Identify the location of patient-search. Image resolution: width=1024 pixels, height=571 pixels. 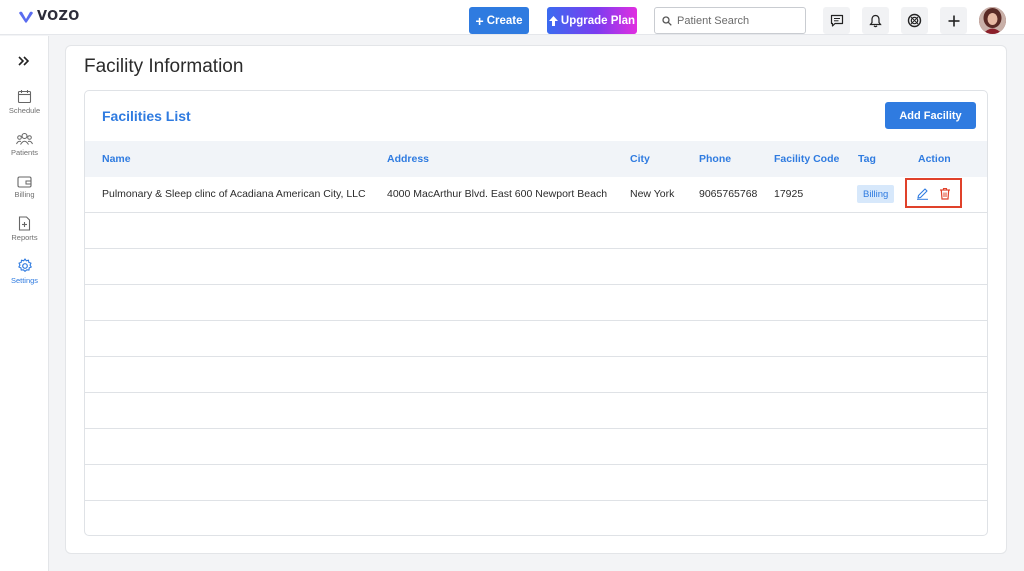
(730, 20).